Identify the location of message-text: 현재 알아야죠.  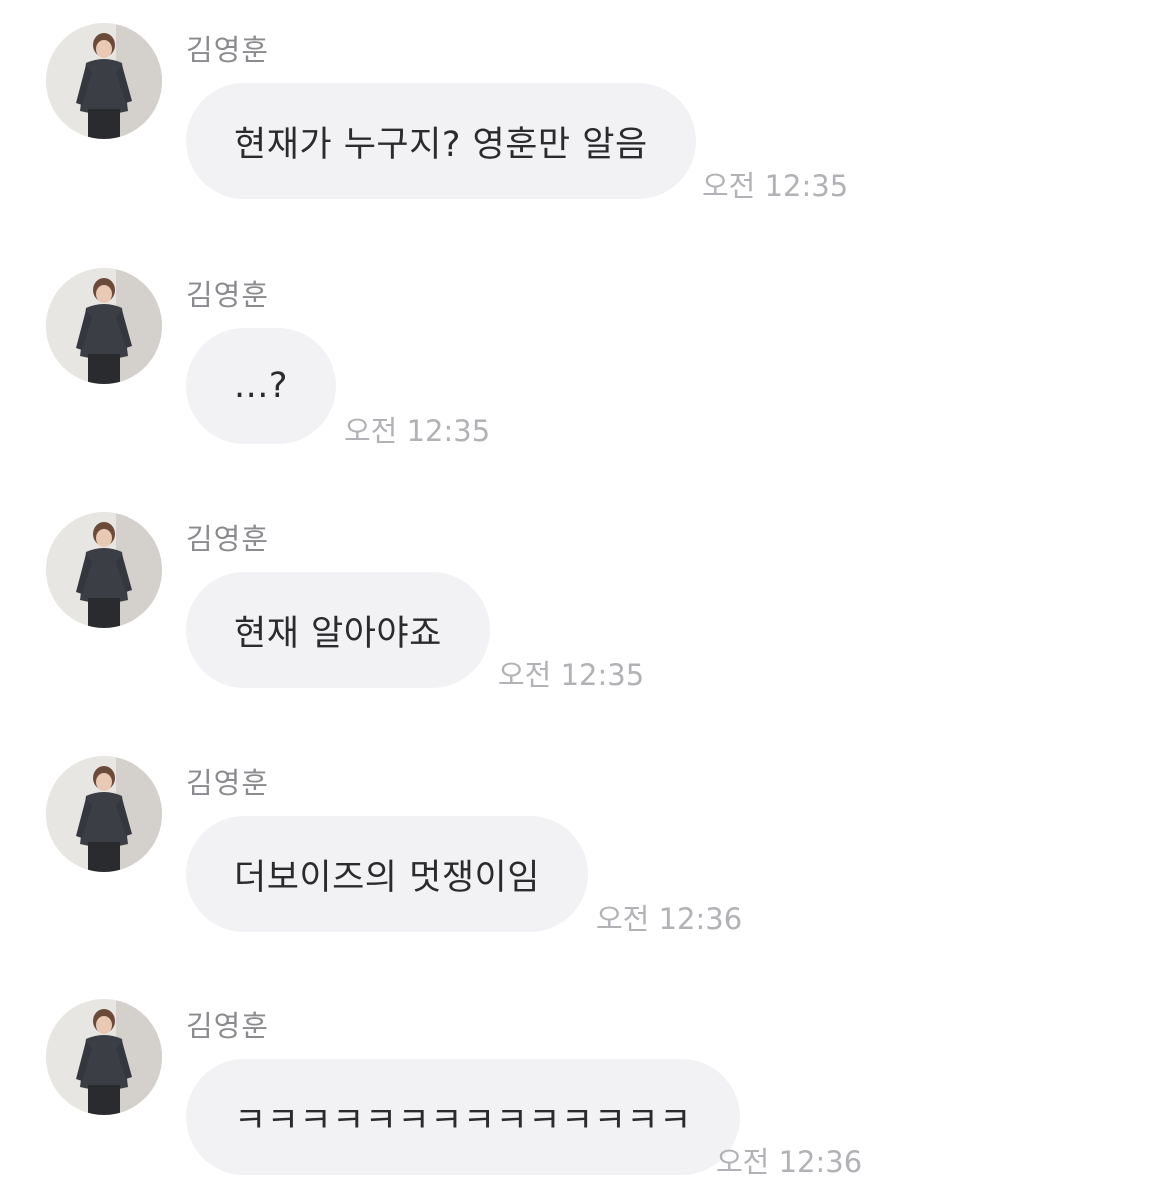
(338, 633).